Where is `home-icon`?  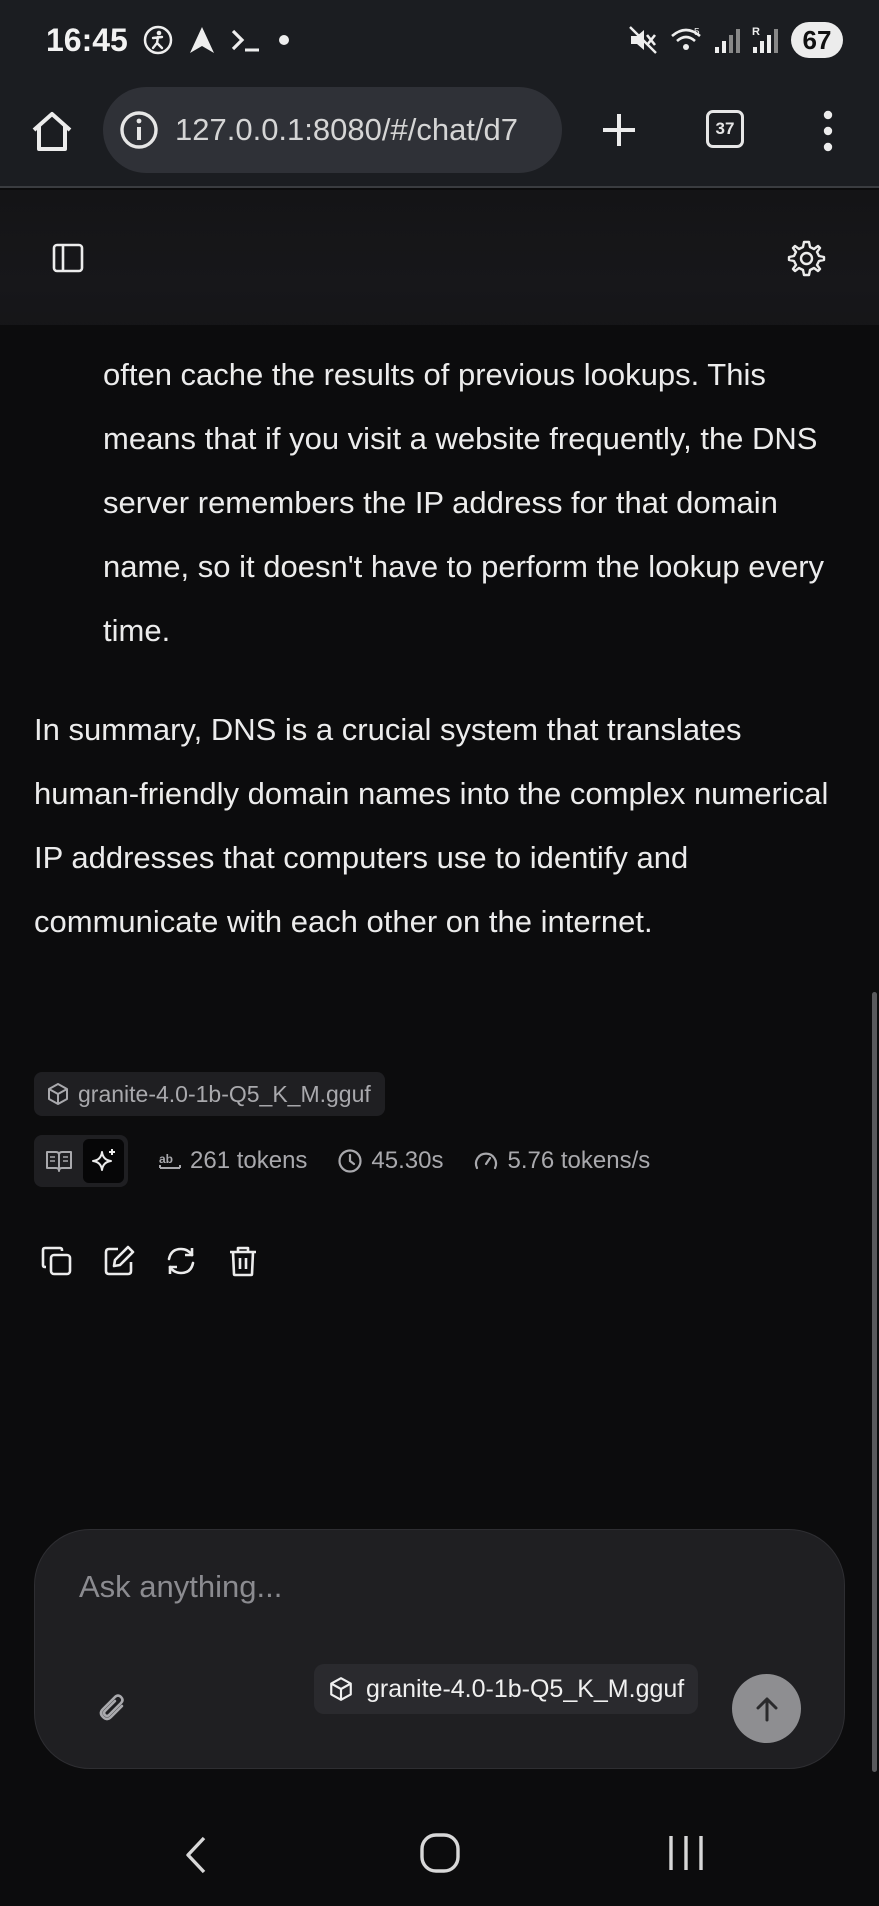 home-icon is located at coordinates (52, 131).